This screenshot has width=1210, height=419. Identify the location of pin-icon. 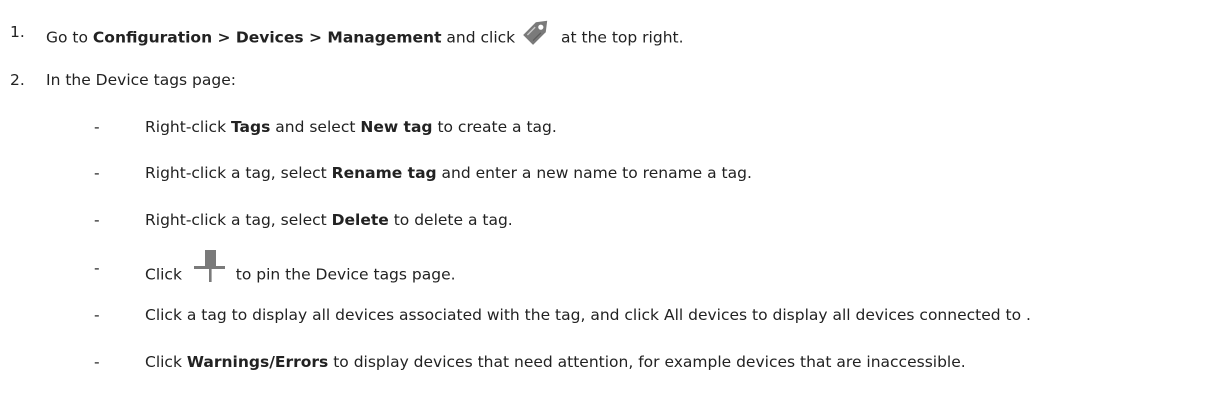
(209, 266).